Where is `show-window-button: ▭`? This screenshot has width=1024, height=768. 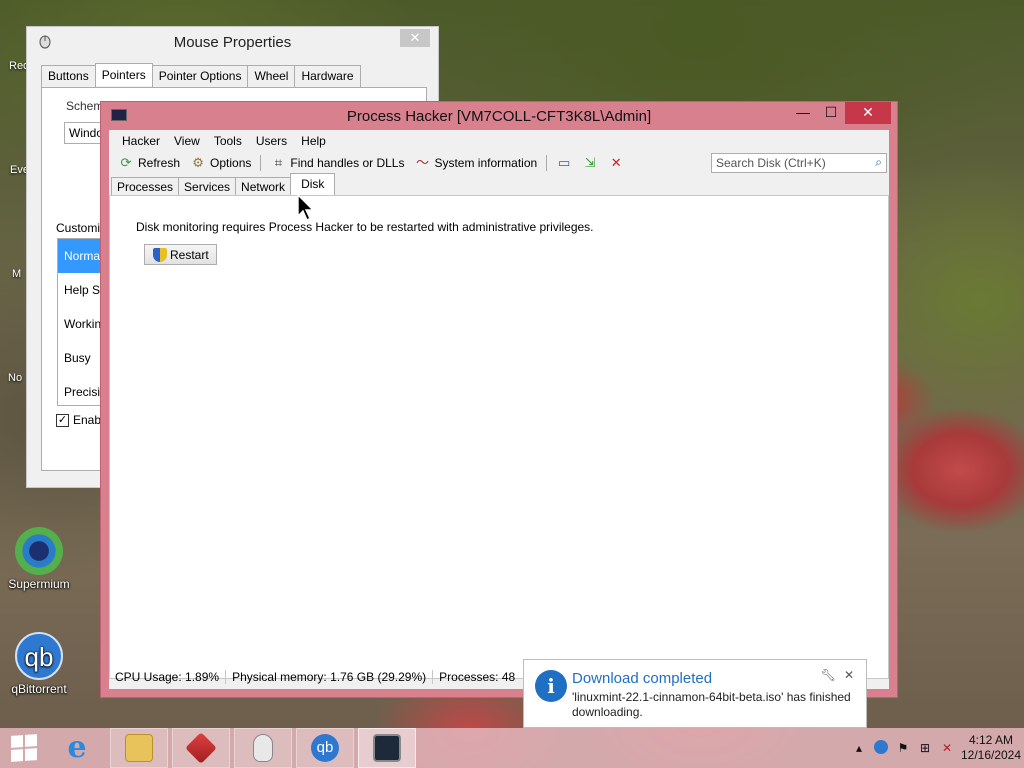
show-window-button: ▭ is located at coordinates (564, 163).